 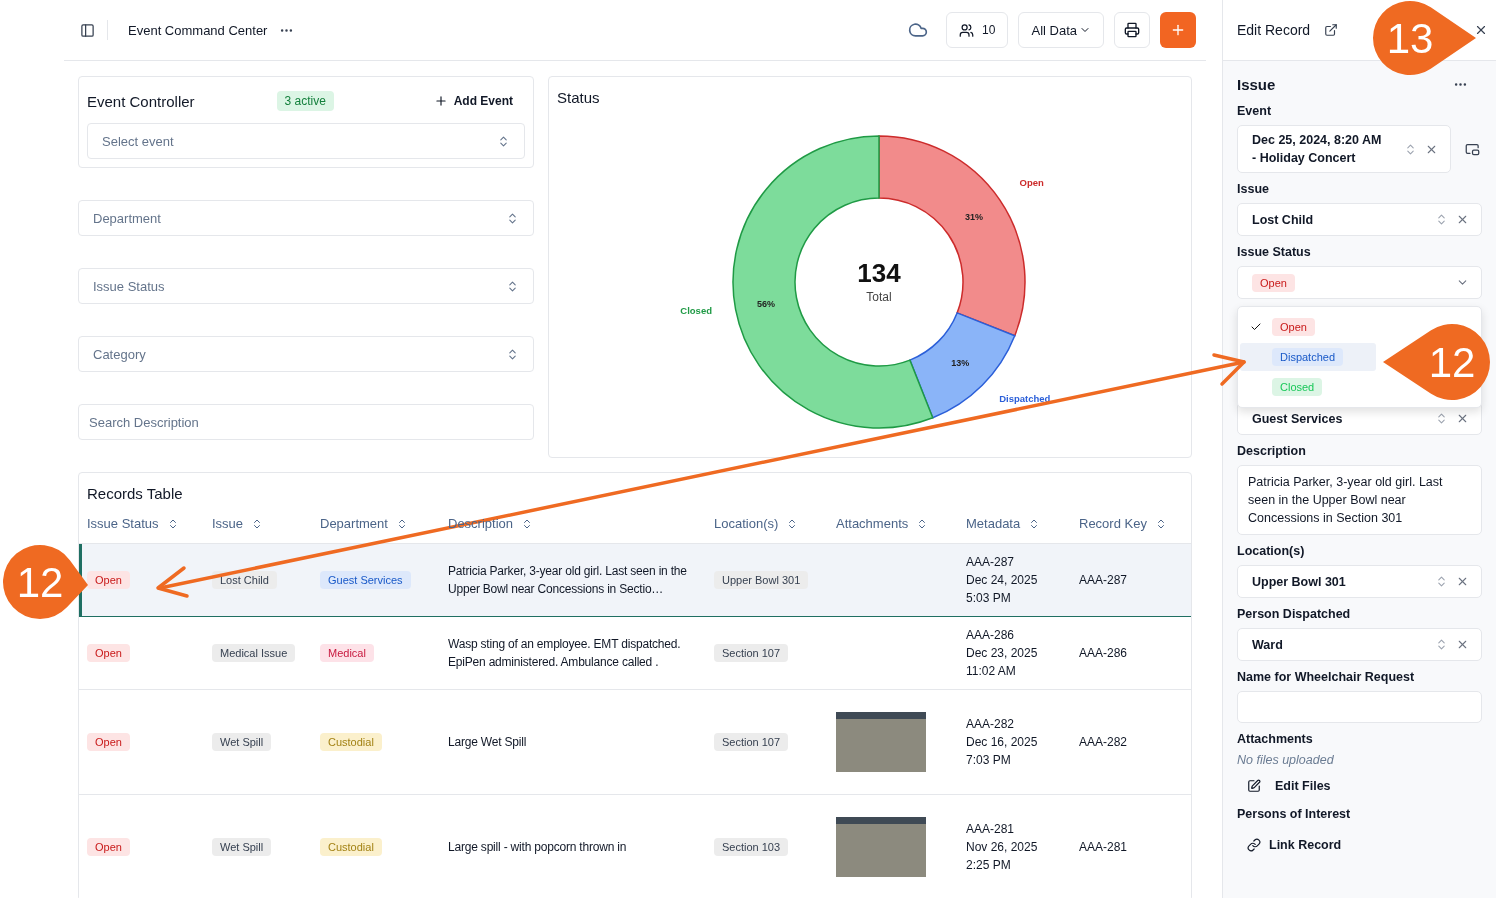 I want to click on record-key: AAA-282, so click(x=1135, y=742).